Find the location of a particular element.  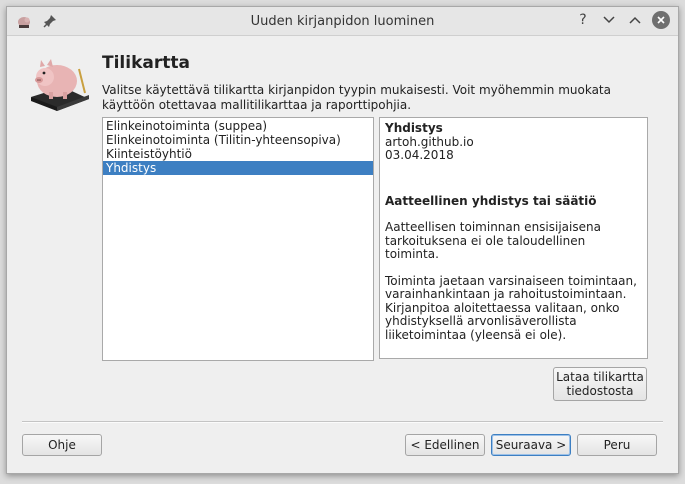

list-item: Elinkeinotoiminta (suppea) is located at coordinates (238, 126).